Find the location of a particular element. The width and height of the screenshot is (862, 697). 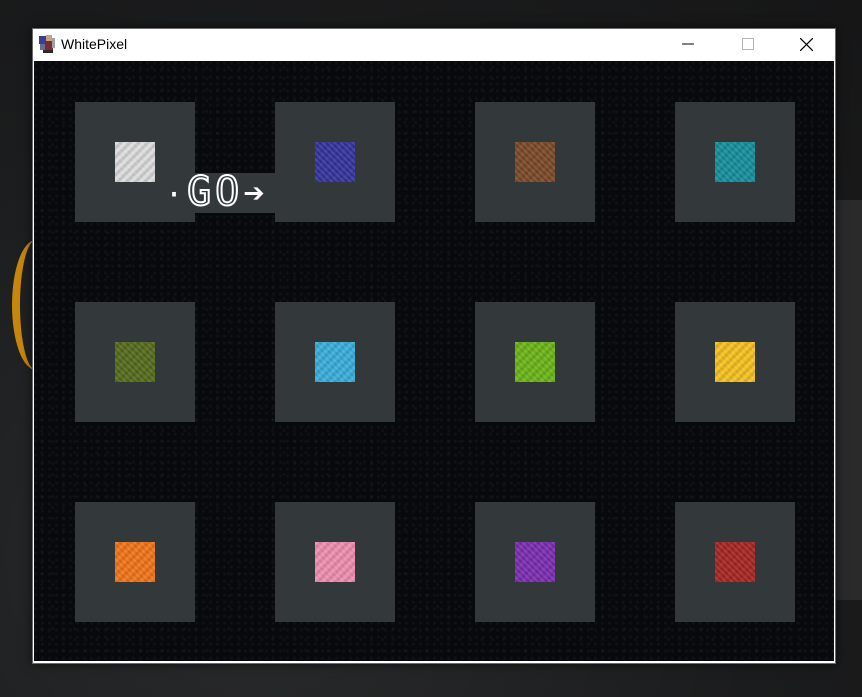

tile-red is located at coordinates (735, 562).